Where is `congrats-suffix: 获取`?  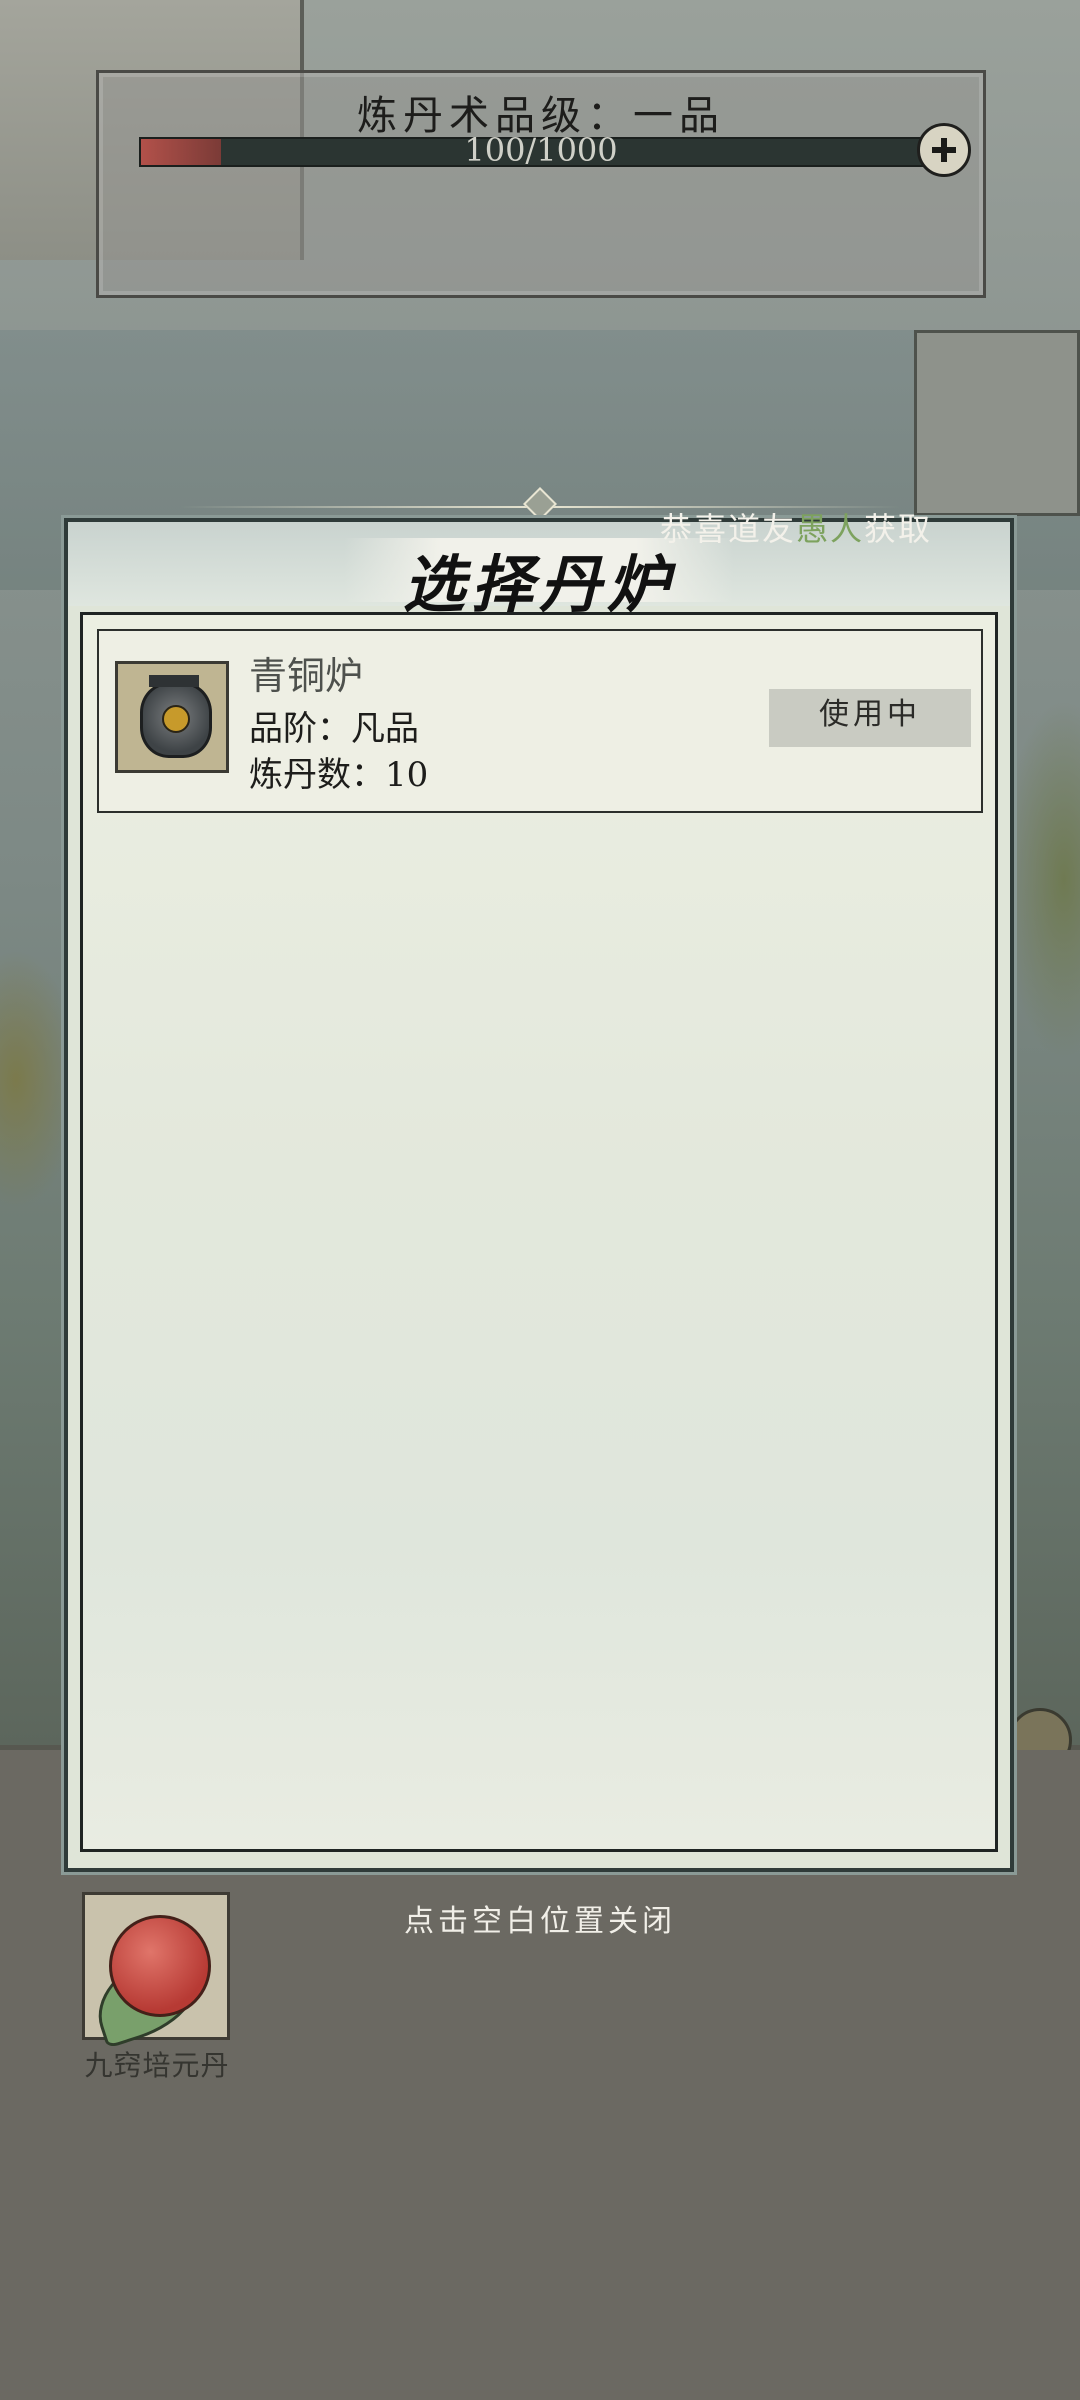
congrats-suffix: 获取 is located at coordinates (898, 529).